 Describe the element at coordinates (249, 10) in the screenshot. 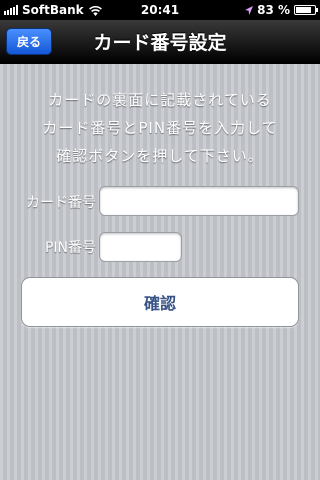

I see `location-arrow-icon` at that location.